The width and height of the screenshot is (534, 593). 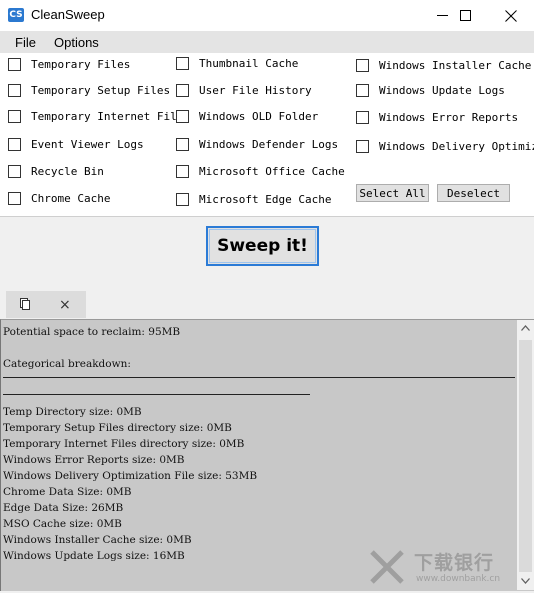 What do you see at coordinates (456, 146) in the screenshot?
I see `checkbox-label: Windows Delivery Optimizat` at bounding box center [456, 146].